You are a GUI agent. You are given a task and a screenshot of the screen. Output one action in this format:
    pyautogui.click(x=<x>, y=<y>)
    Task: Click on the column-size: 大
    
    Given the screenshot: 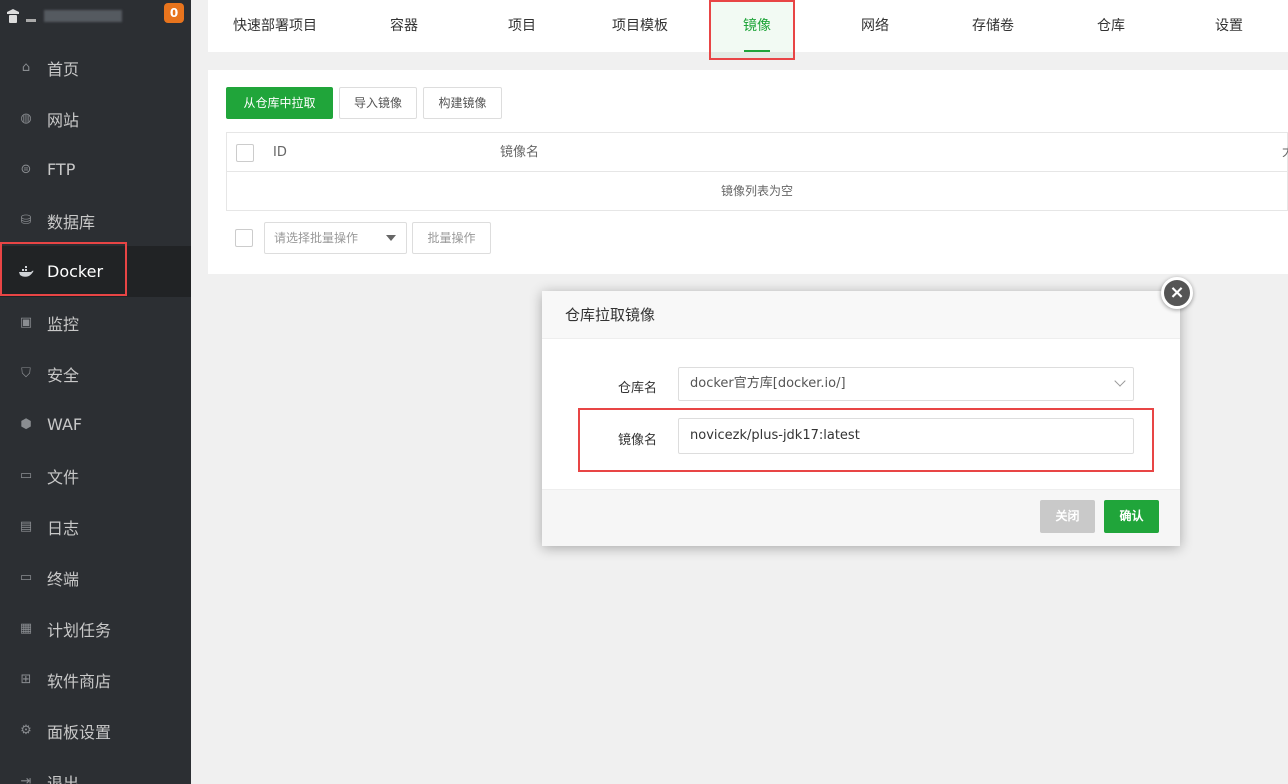 What is the action you would take?
    pyautogui.click(x=1285, y=153)
    